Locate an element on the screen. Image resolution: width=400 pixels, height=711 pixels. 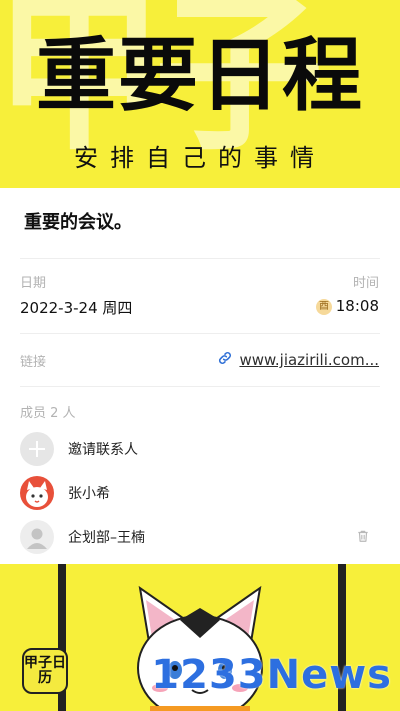
default-avatar-icon is located at coordinates (37, 537).